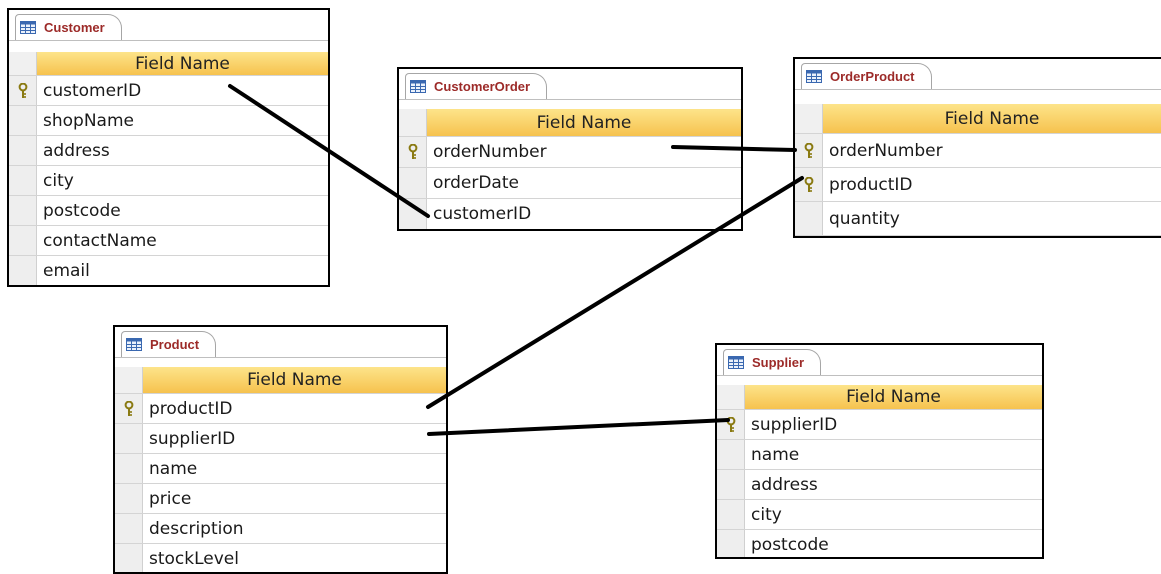 The image size is (1161, 574). Describe the element at coordinates (168, 25) in the screenshot. I see `tab-bar: Customer` at that location.